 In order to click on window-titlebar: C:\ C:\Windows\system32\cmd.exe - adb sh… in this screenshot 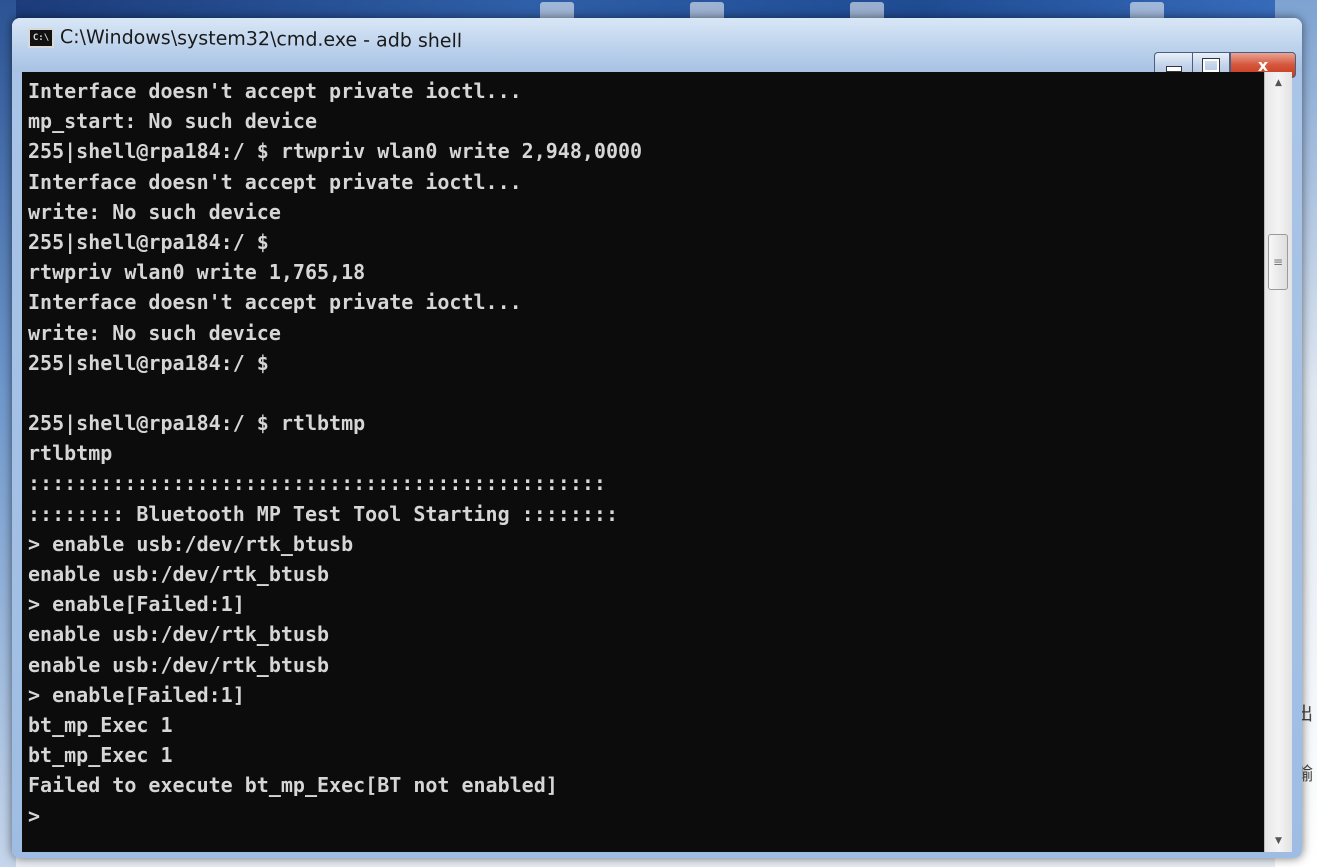, I will do `click(657, 45)`.